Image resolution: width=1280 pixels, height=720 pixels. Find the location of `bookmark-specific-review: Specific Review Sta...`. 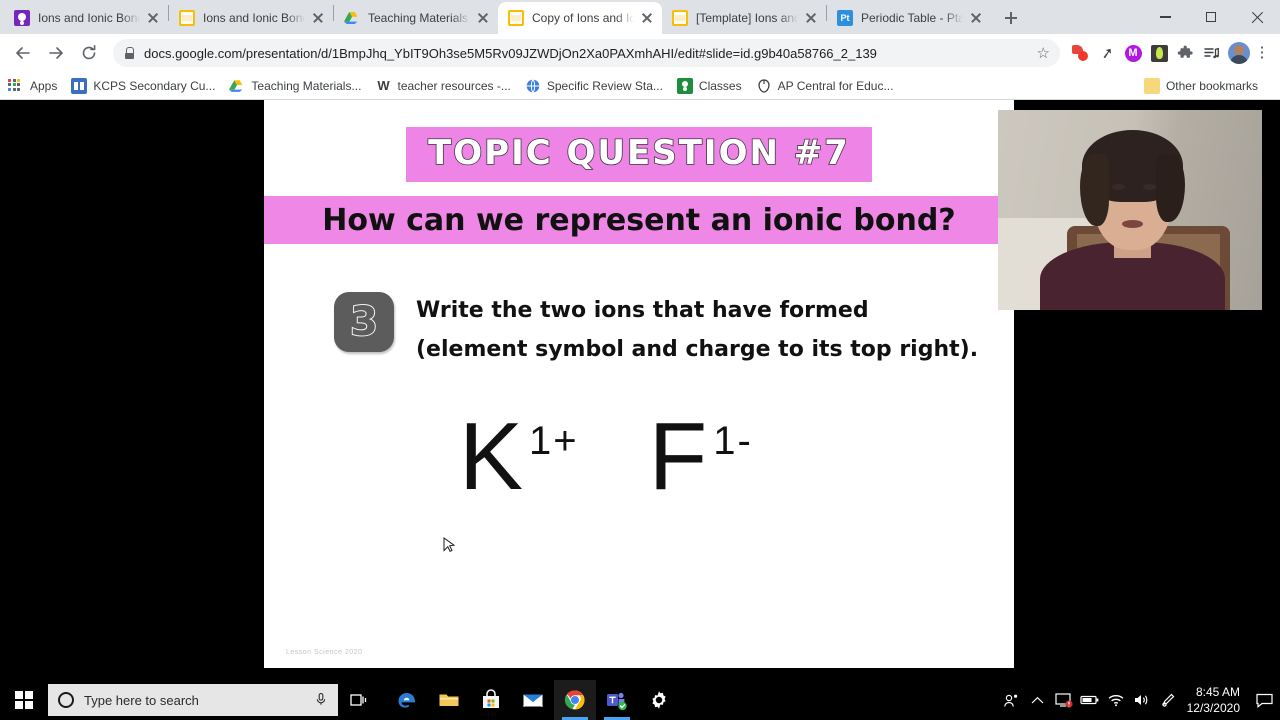

bookmark-specific-review: Specific Review Sta... is located at coordinates (594, 86).